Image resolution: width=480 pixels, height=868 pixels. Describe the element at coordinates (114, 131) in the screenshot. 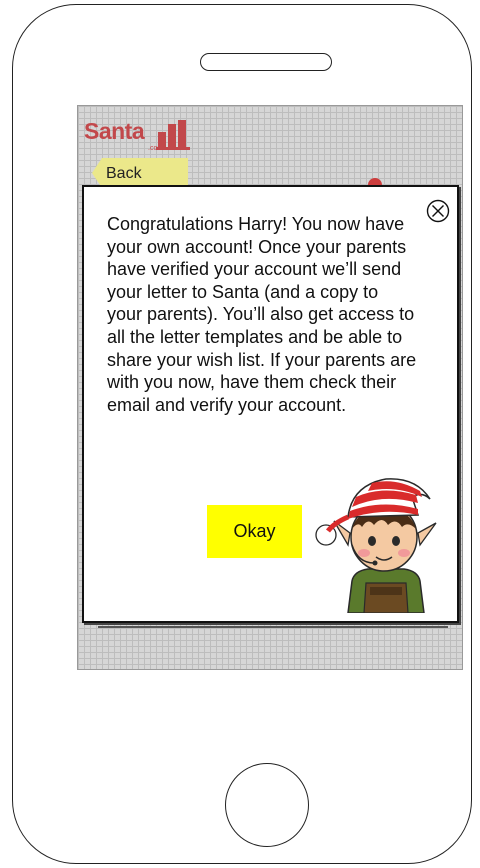

I see `logo-brand-text: Santa` at that location.